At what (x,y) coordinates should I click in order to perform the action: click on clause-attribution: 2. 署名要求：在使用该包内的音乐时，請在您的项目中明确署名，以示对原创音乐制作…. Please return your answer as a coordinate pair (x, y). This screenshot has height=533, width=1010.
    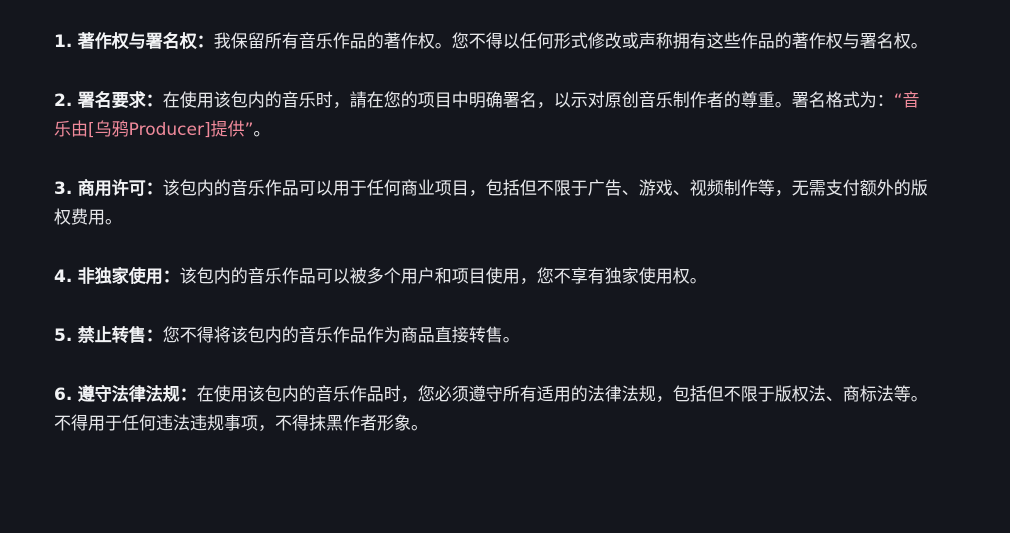
    Looking at the image, I should click on (494, 116).